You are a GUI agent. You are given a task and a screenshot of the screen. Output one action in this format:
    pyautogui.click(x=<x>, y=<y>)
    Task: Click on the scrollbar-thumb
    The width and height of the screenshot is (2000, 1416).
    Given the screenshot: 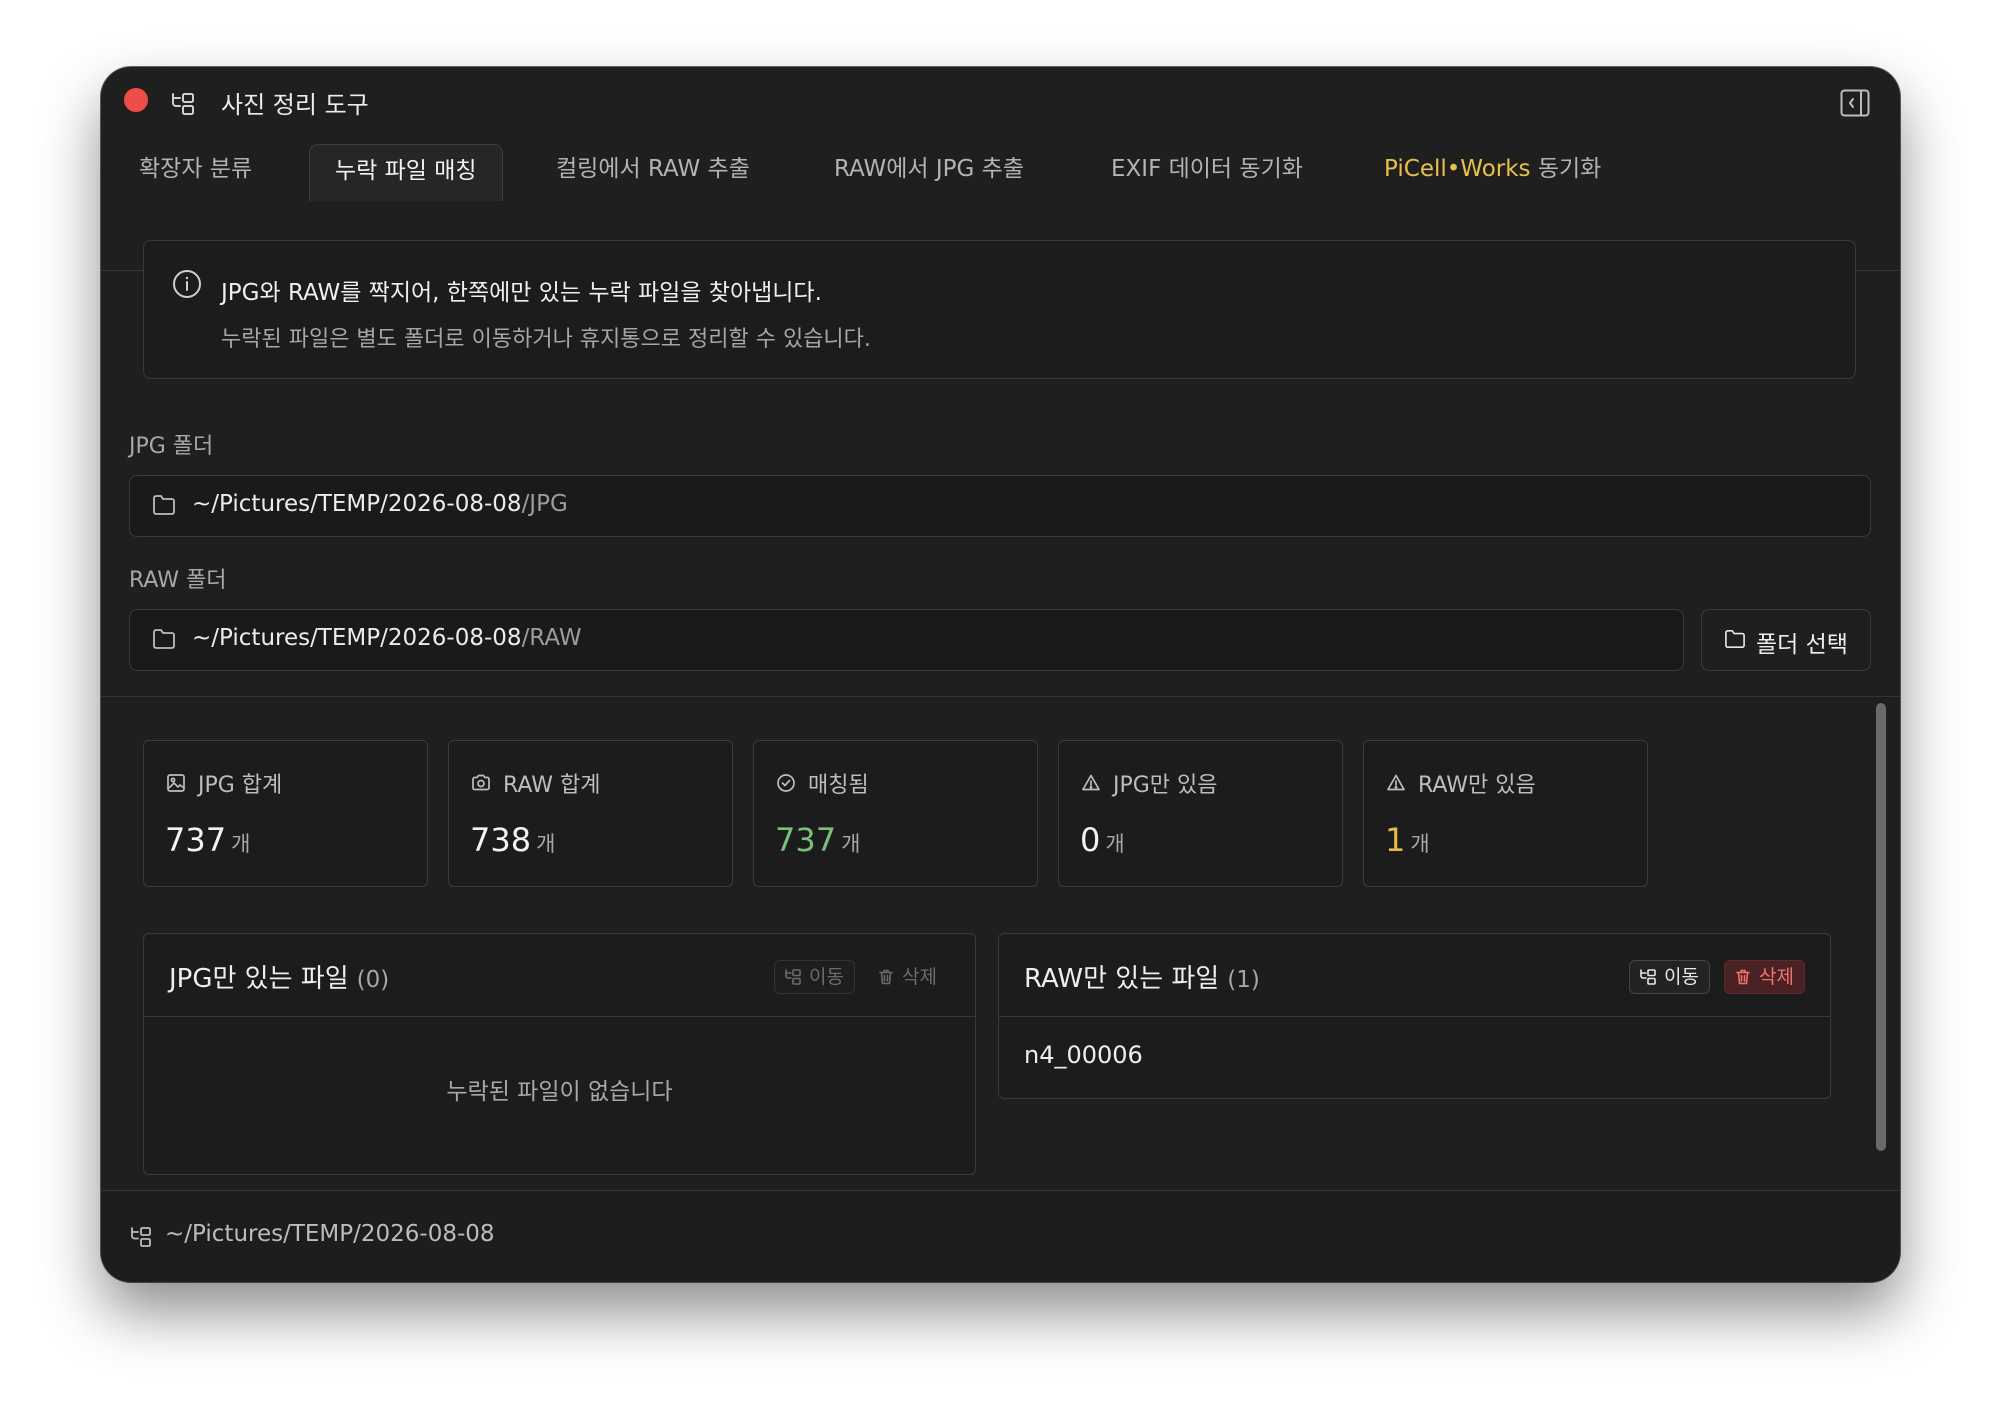 What is the action you would take?
    pyautogui.click(x=1881, y=927)
    